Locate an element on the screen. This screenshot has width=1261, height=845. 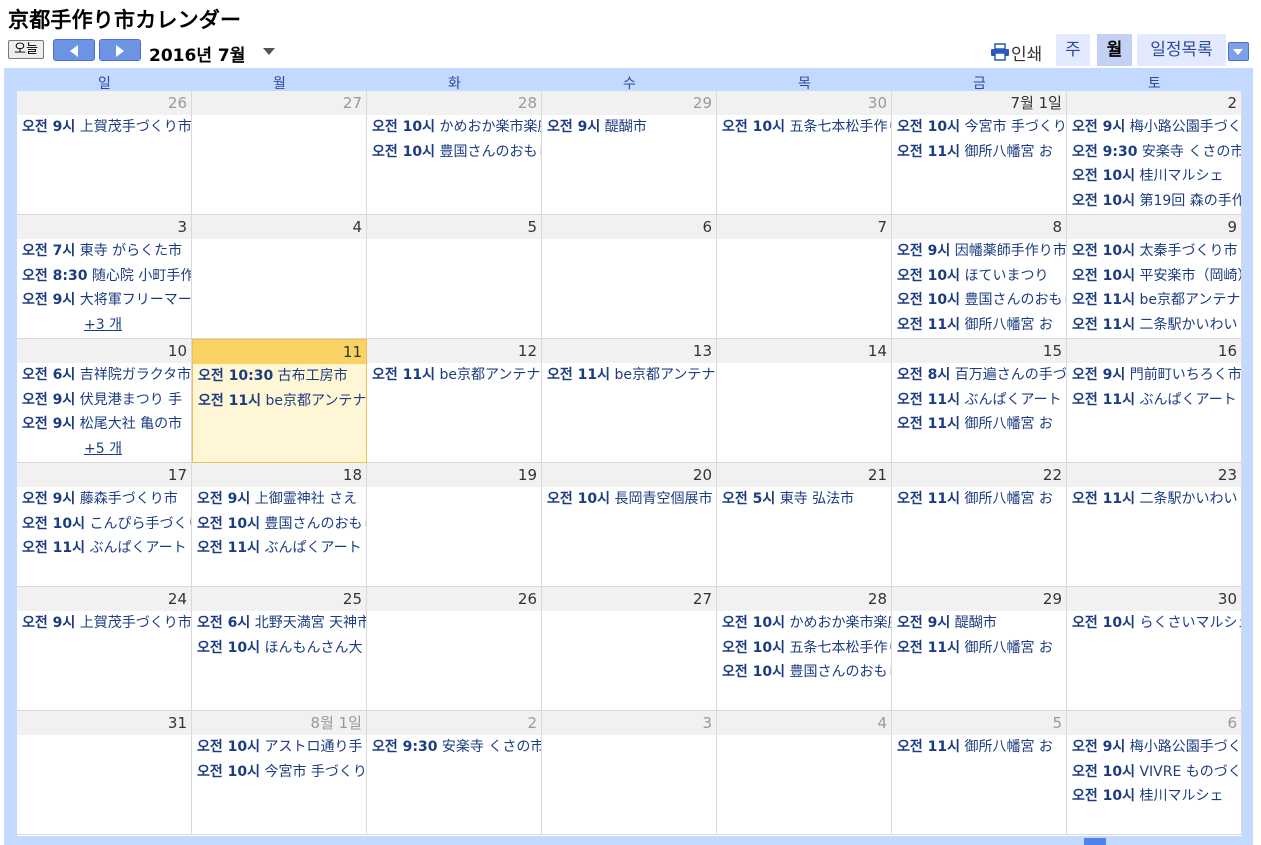
event-chip: 오전 10시 らくさいマルシェ is located at coordinates (1154, 623).